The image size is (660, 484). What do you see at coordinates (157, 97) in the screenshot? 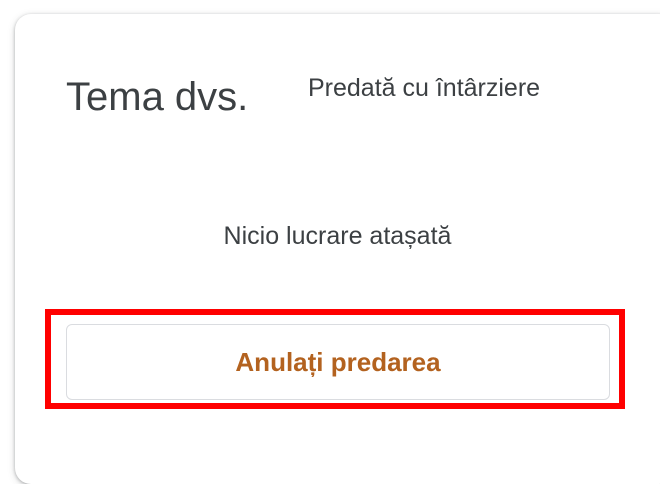
I see `card-title: Tema dvs.` at bounding box center [157, 97].